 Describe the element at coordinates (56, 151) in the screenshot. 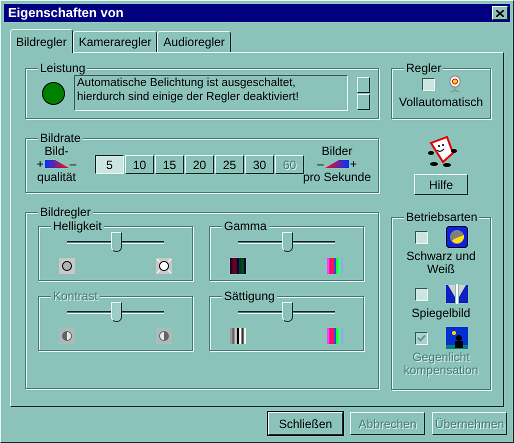

I see `quality-label: Bild-` at that location.